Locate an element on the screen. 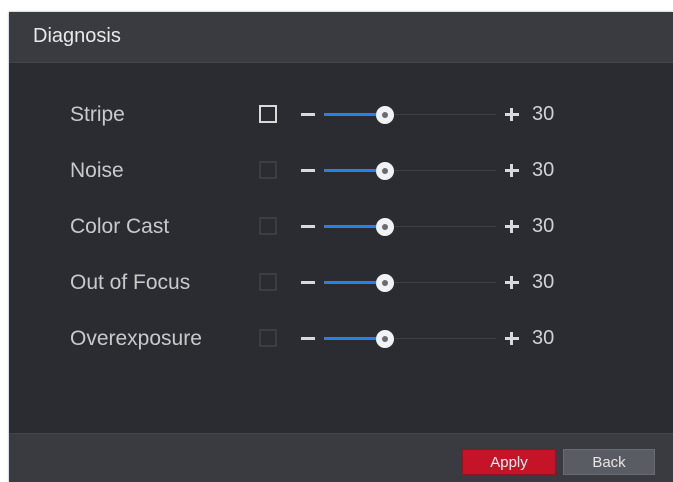 Image resolution: width=673 pixels, height=482 pixels. overexposure-checkbox is located at coordinates (268, 338).